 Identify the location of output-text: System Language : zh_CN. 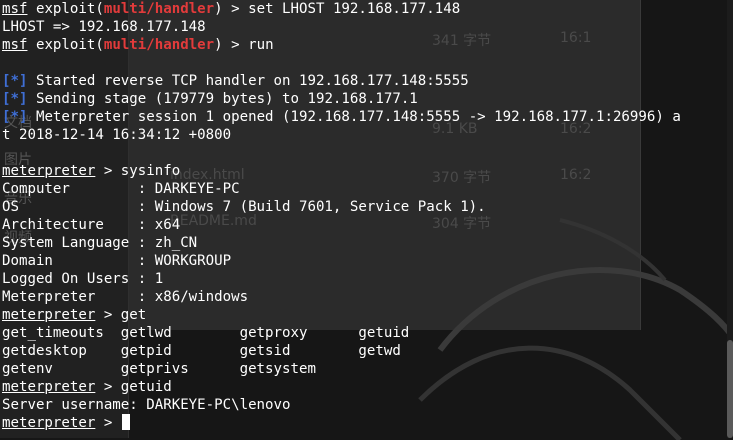
(100, 243).